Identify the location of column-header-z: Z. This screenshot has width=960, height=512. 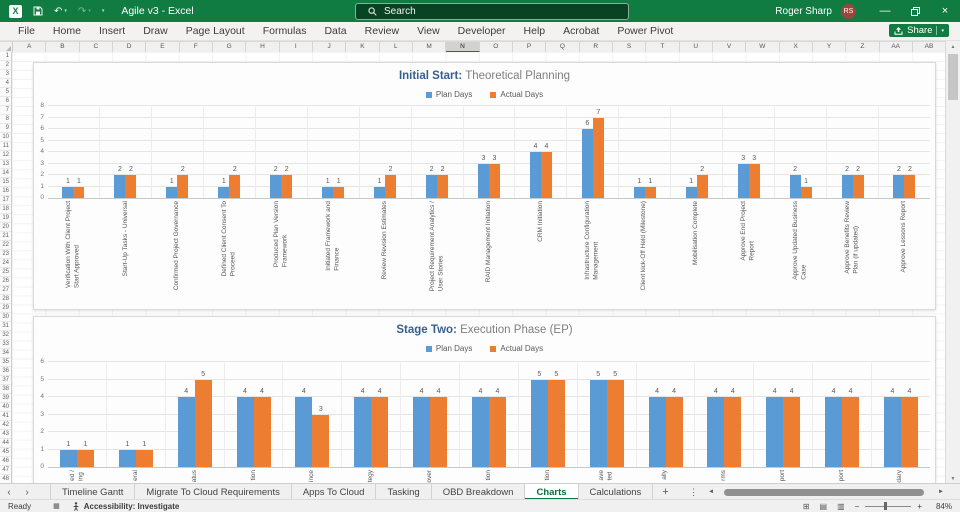
(863, 47).